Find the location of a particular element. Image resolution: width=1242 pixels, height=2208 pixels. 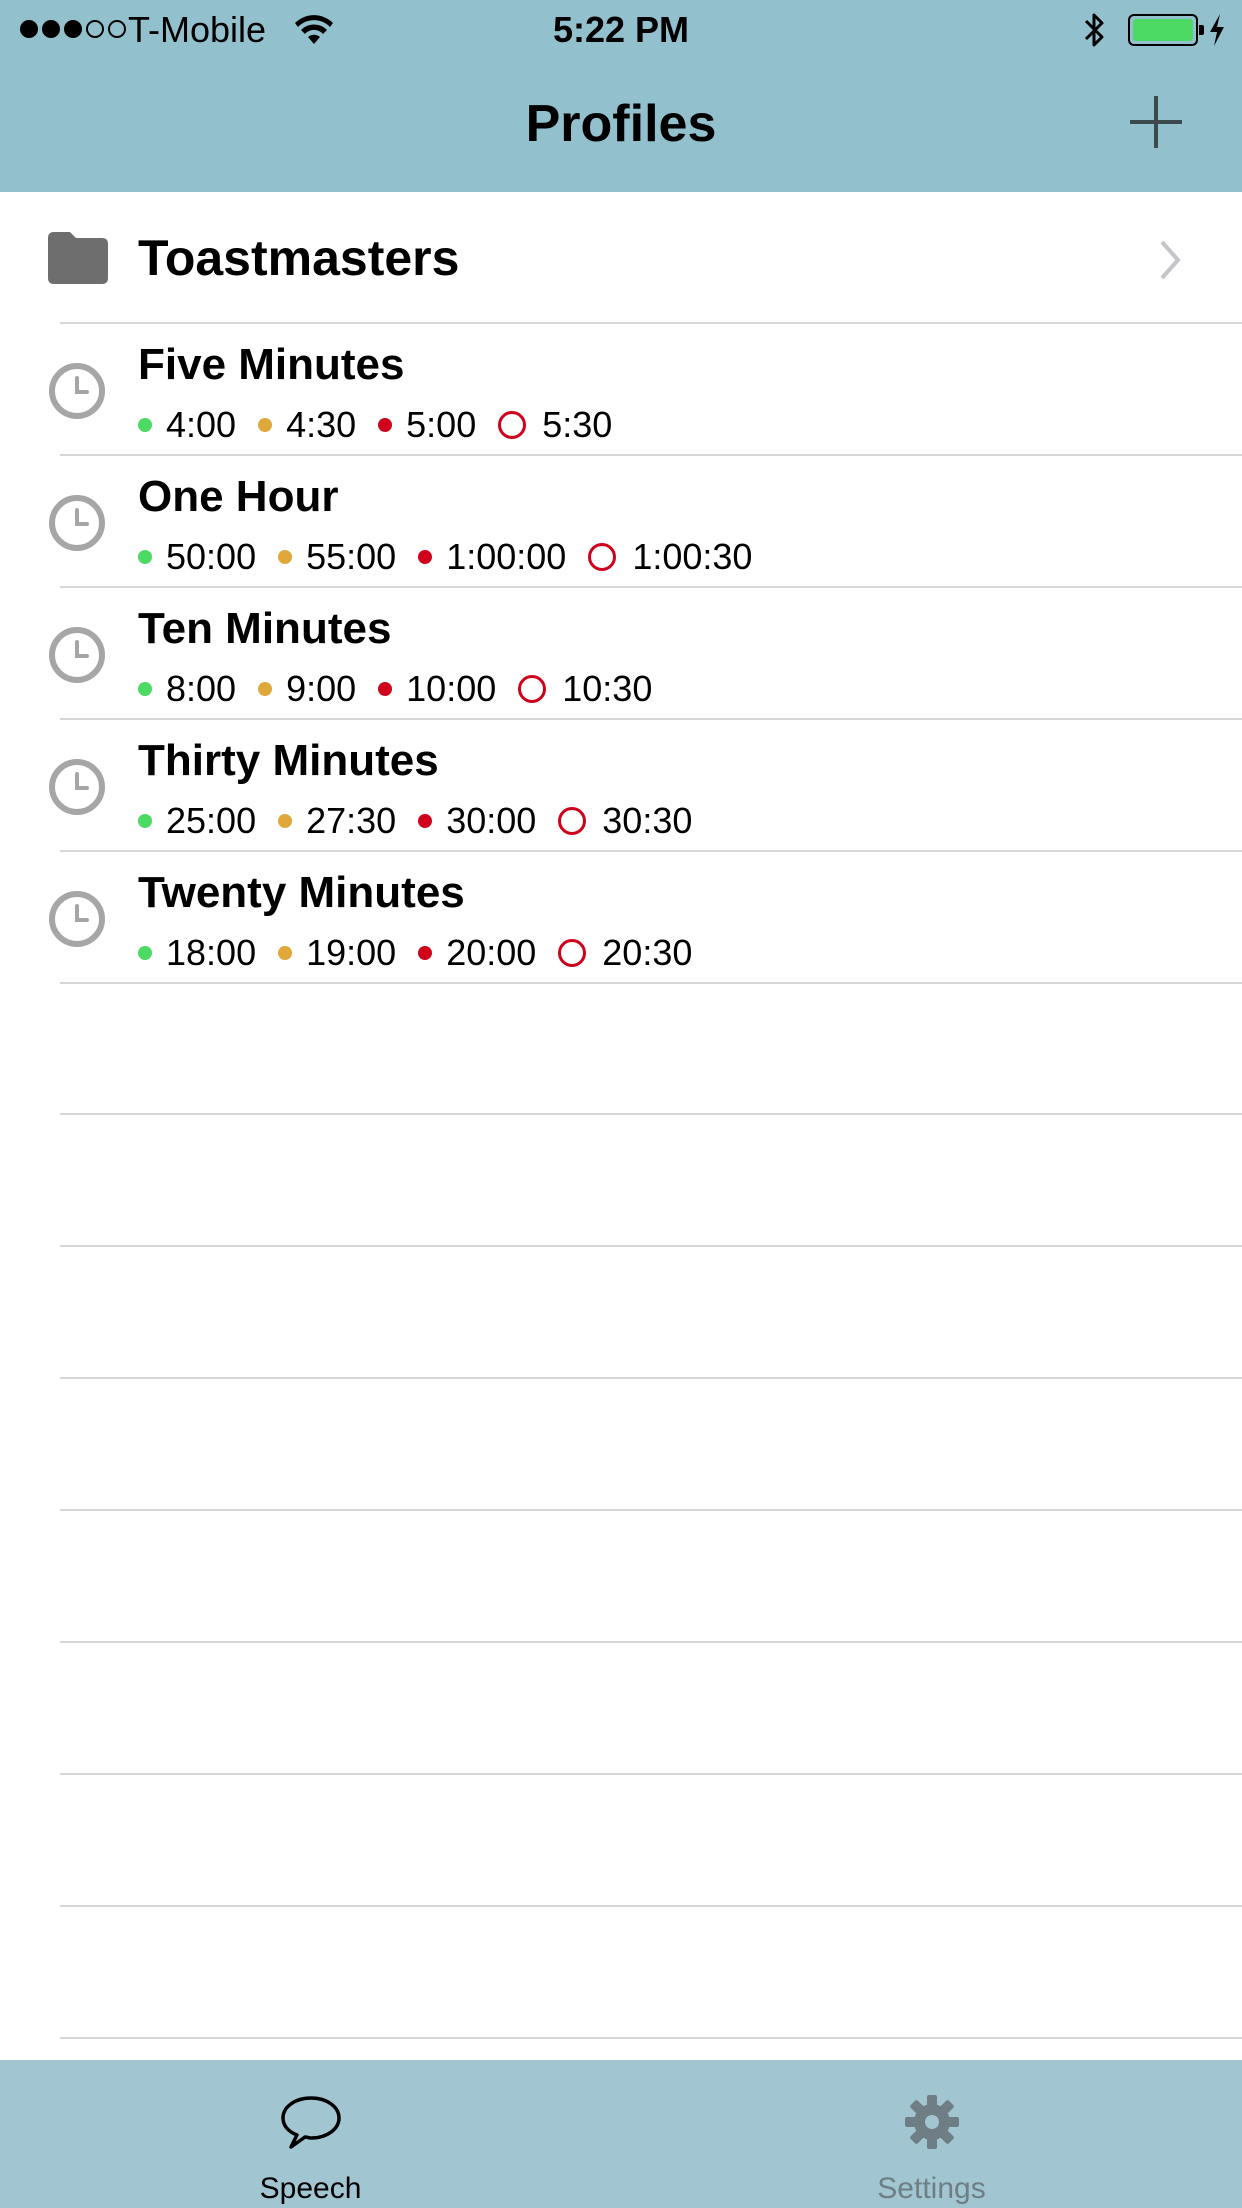

folder-icon is located at coordinates (78, 258).